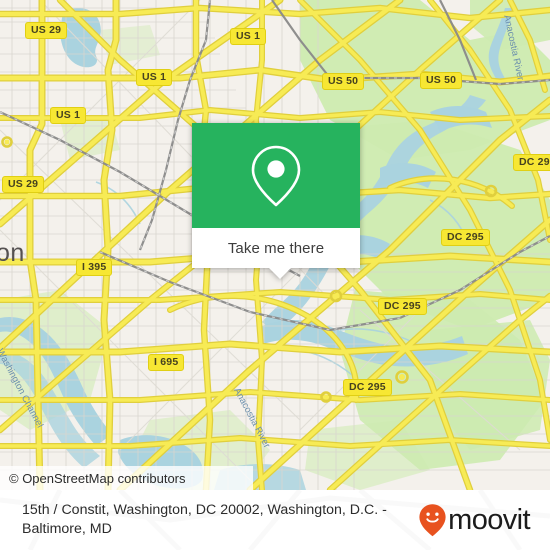  I want to click on map-pin-icon, so click(276, 175).